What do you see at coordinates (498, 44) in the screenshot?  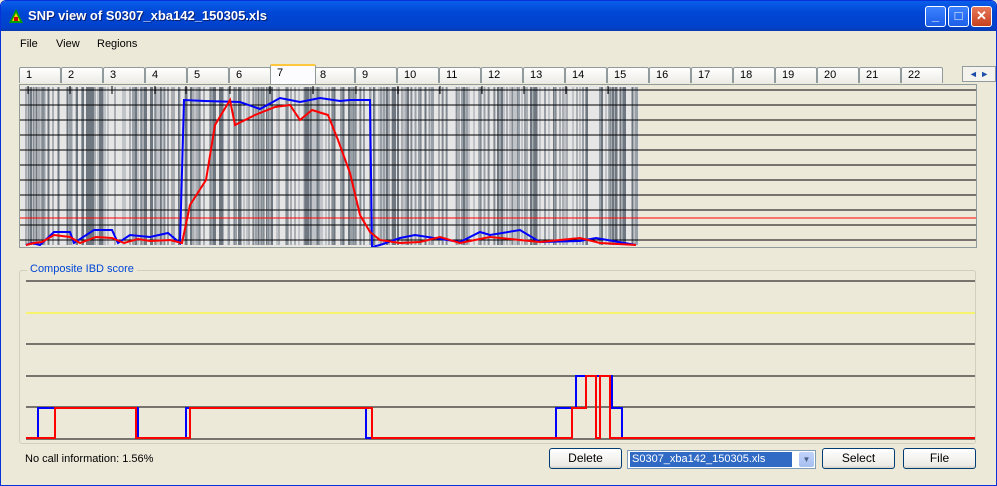 I see `menu-bar: File View Regions` at bounding box center [498, 44].